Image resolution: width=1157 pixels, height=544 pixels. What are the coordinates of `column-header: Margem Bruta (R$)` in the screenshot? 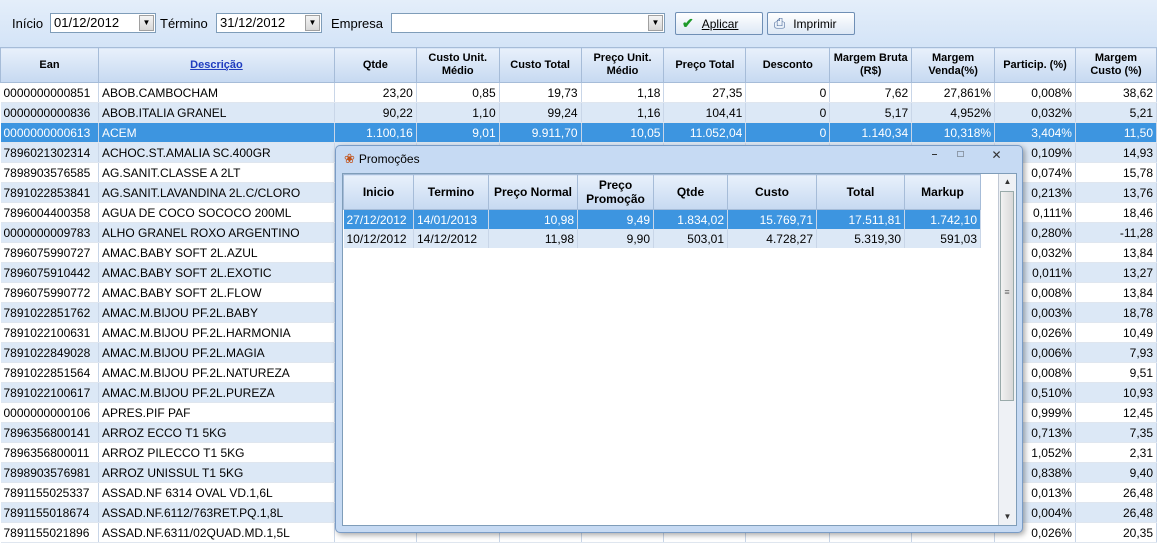 It's located at (871, 65).